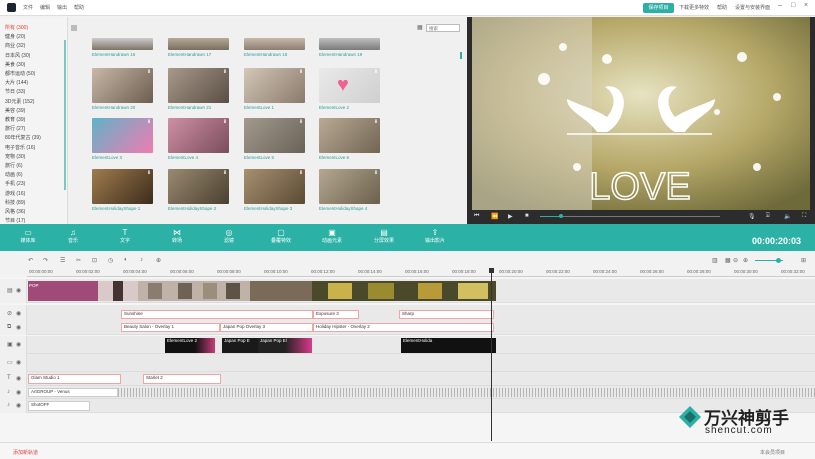  Describe the element at coordinates (745, 260) in the screenshot. I see `zoom-in-icon: ⊕` at that location.